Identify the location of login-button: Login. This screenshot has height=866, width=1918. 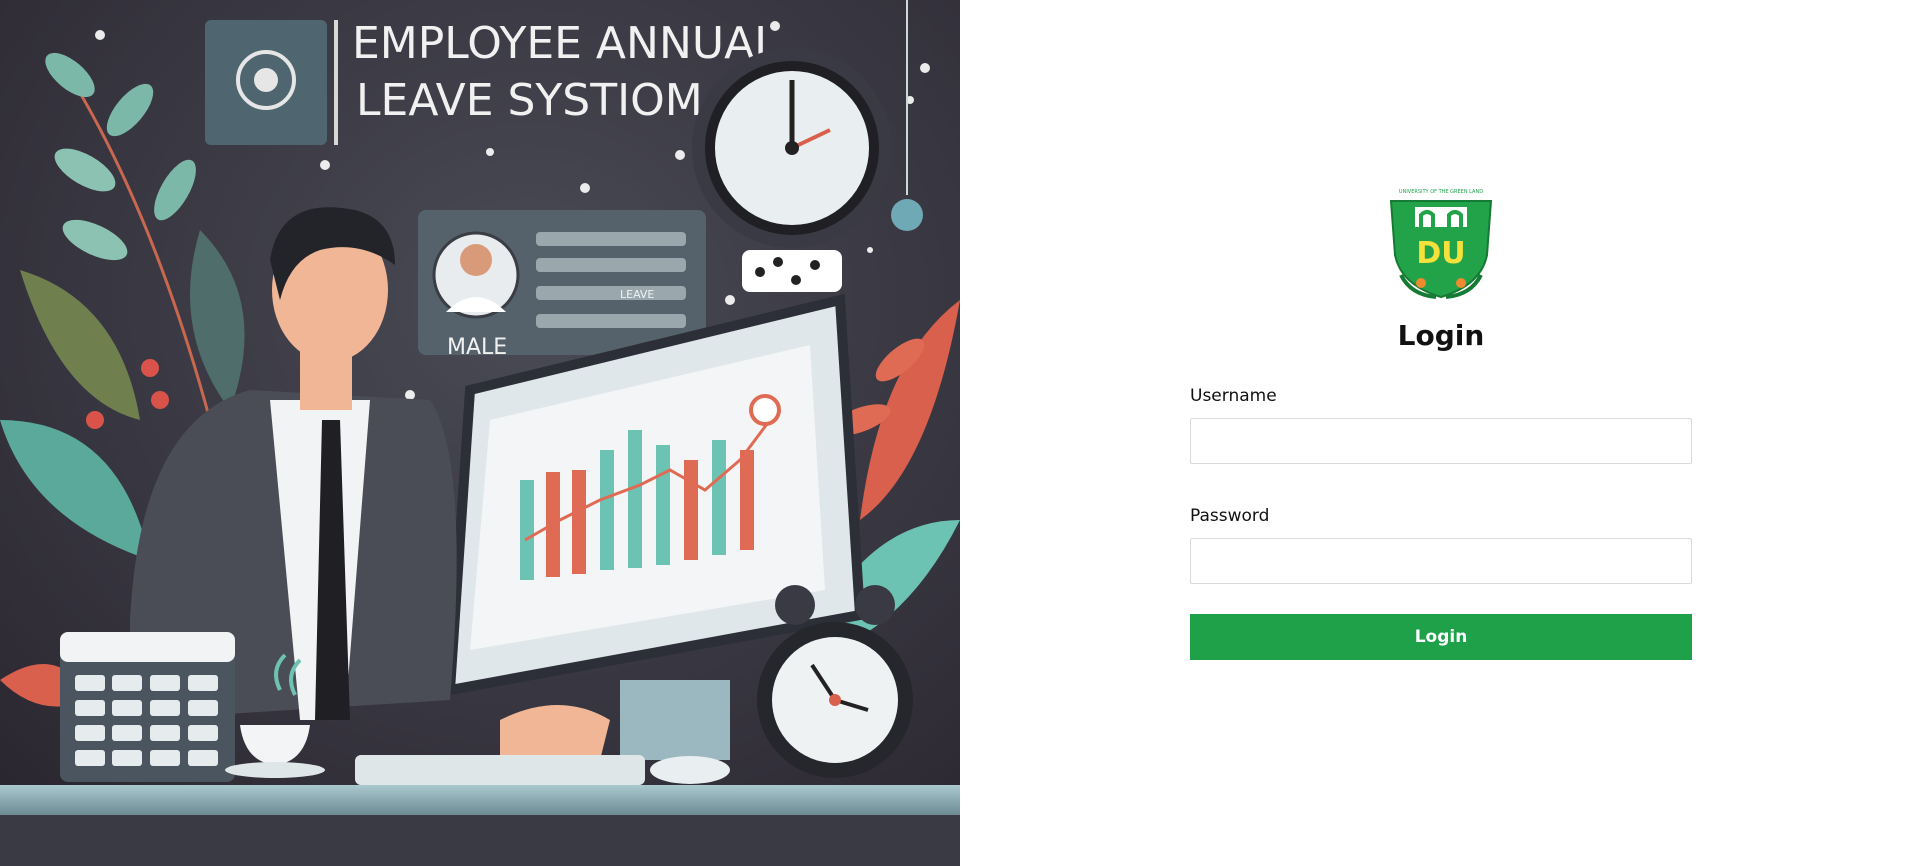
(1441, 637).